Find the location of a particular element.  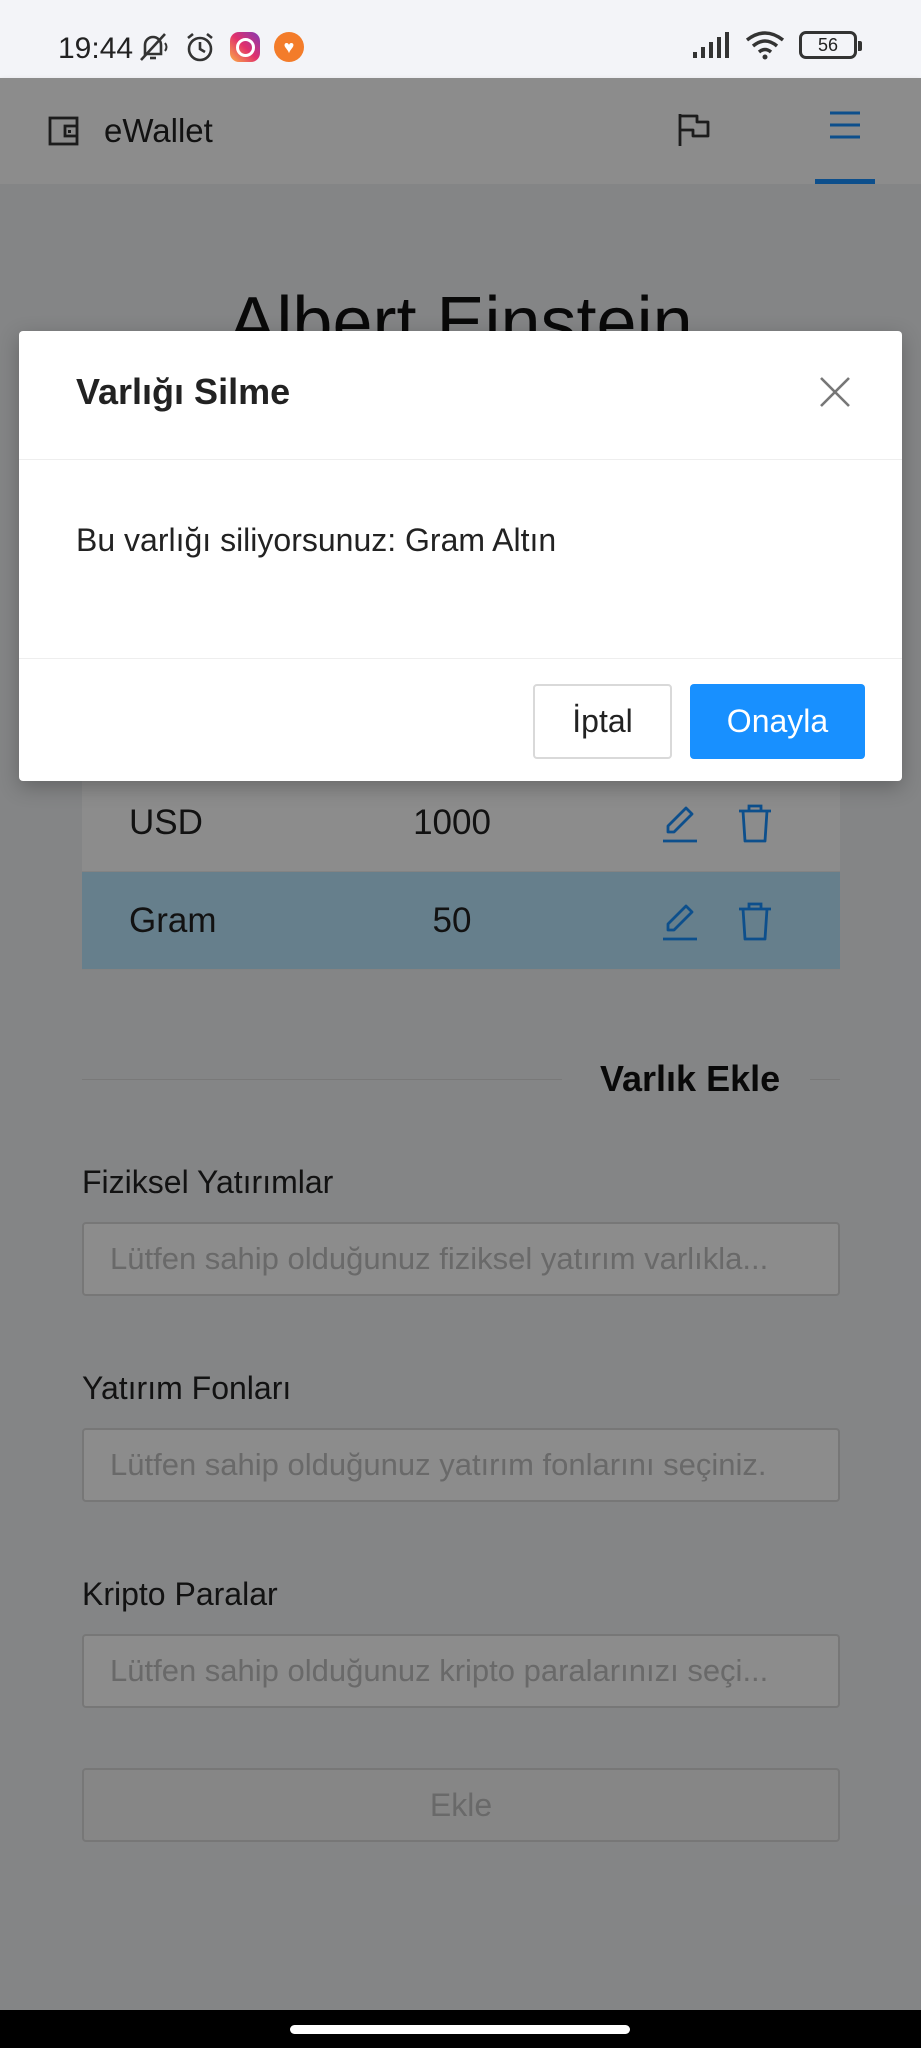

status-right-icons: 56 is located at coordinates (776, 45).